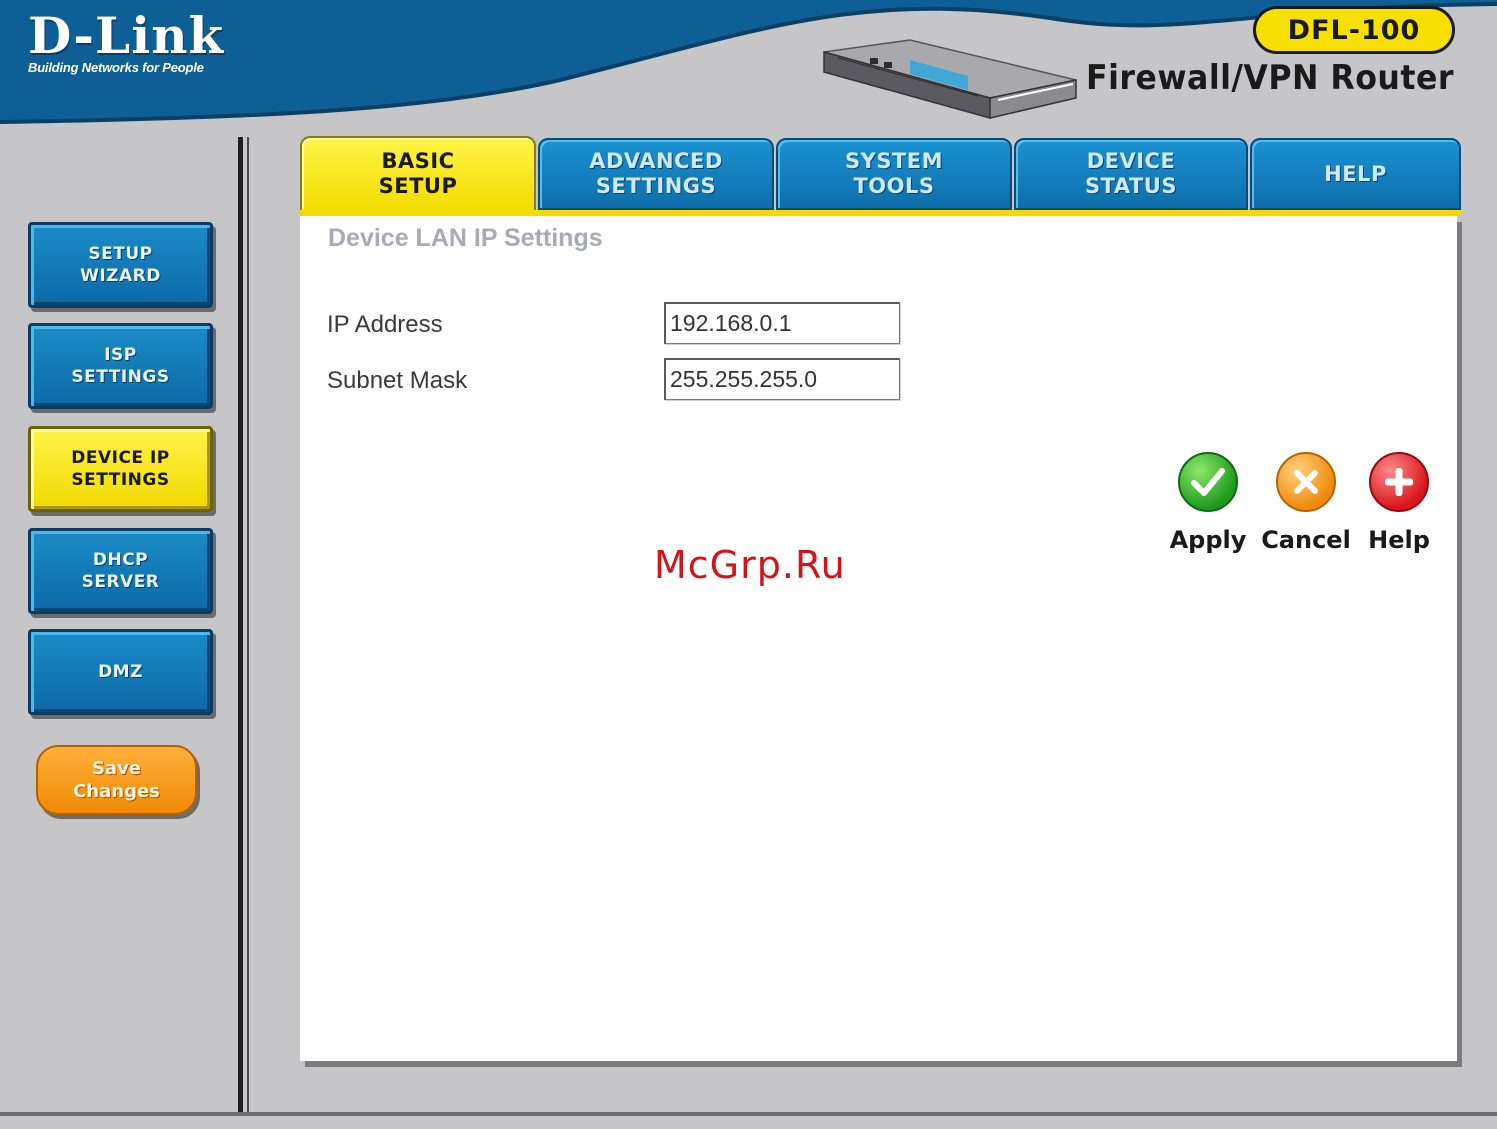 This screenshot has width=1497, height=1129. I want to click on sidebar-item-dmz: DMZ, so click(120, 672).